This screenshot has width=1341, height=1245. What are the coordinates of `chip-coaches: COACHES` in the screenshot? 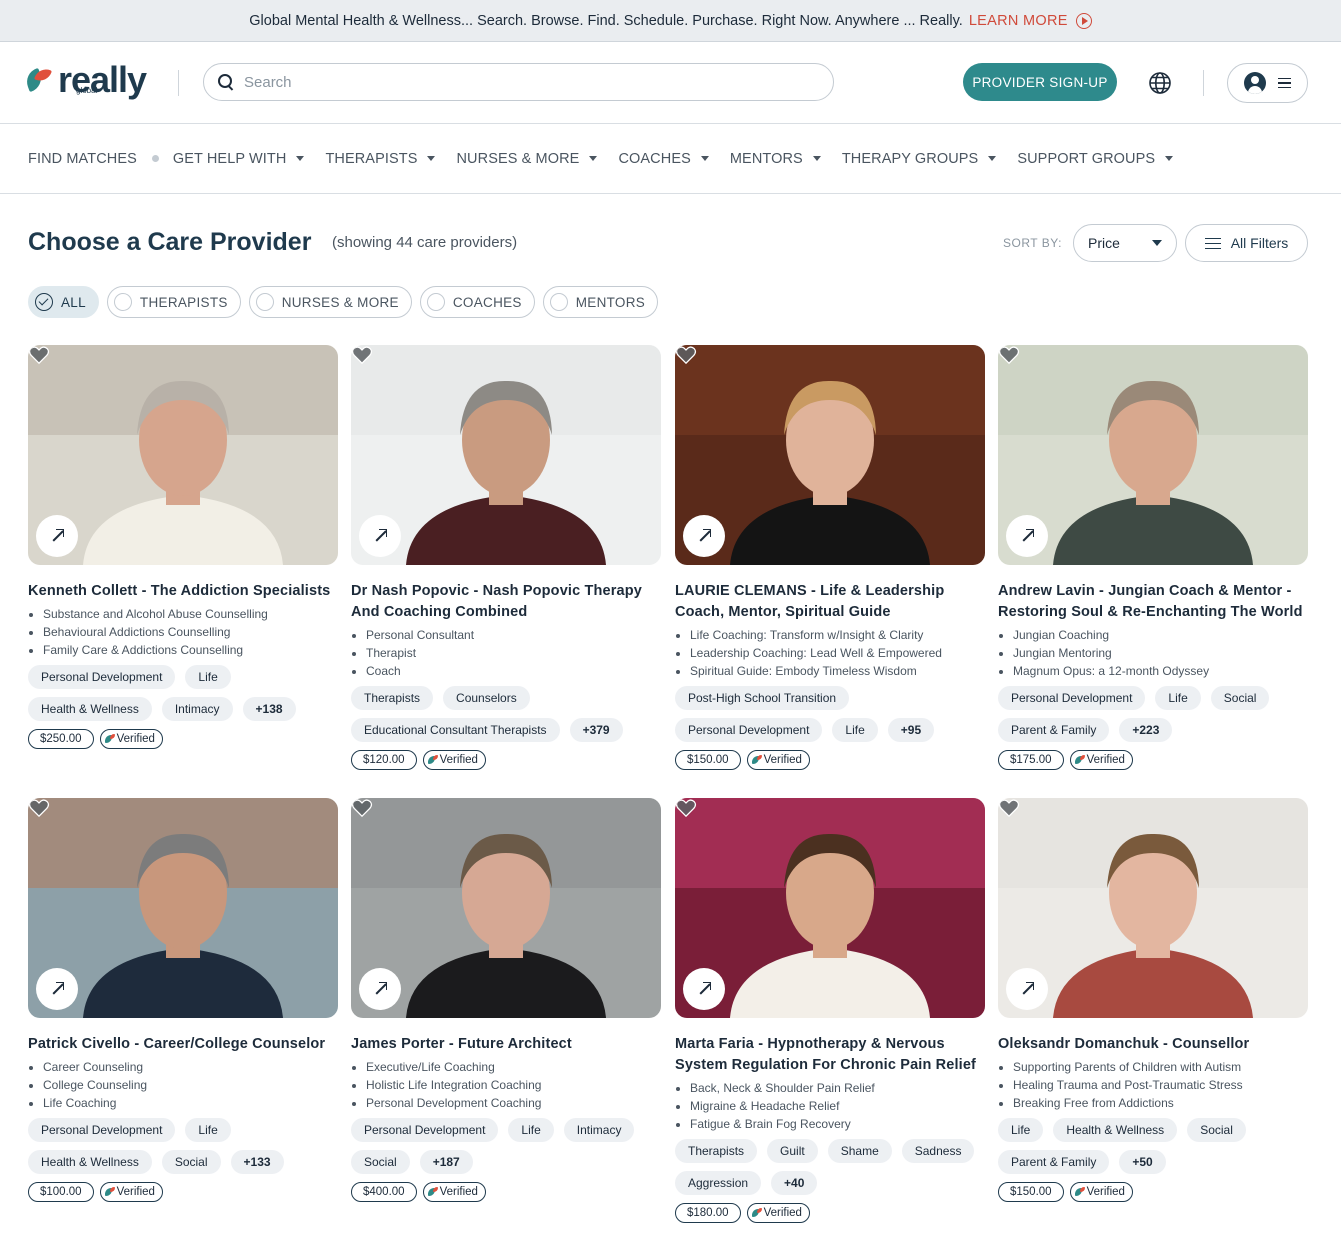 It's located at (477, 302).